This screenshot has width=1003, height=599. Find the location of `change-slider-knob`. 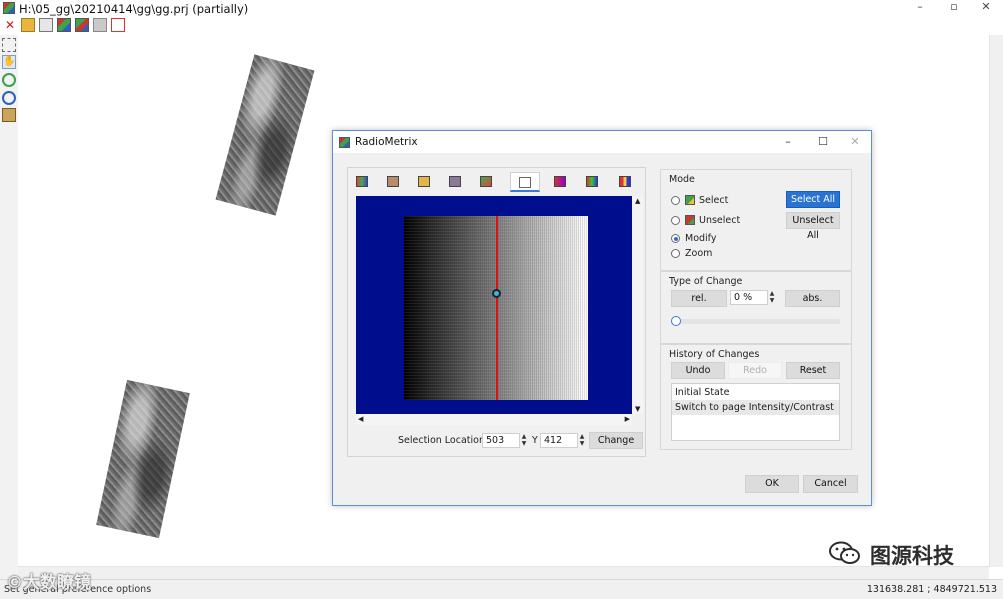

change-slider-knob is located at coordinates (676, 321).